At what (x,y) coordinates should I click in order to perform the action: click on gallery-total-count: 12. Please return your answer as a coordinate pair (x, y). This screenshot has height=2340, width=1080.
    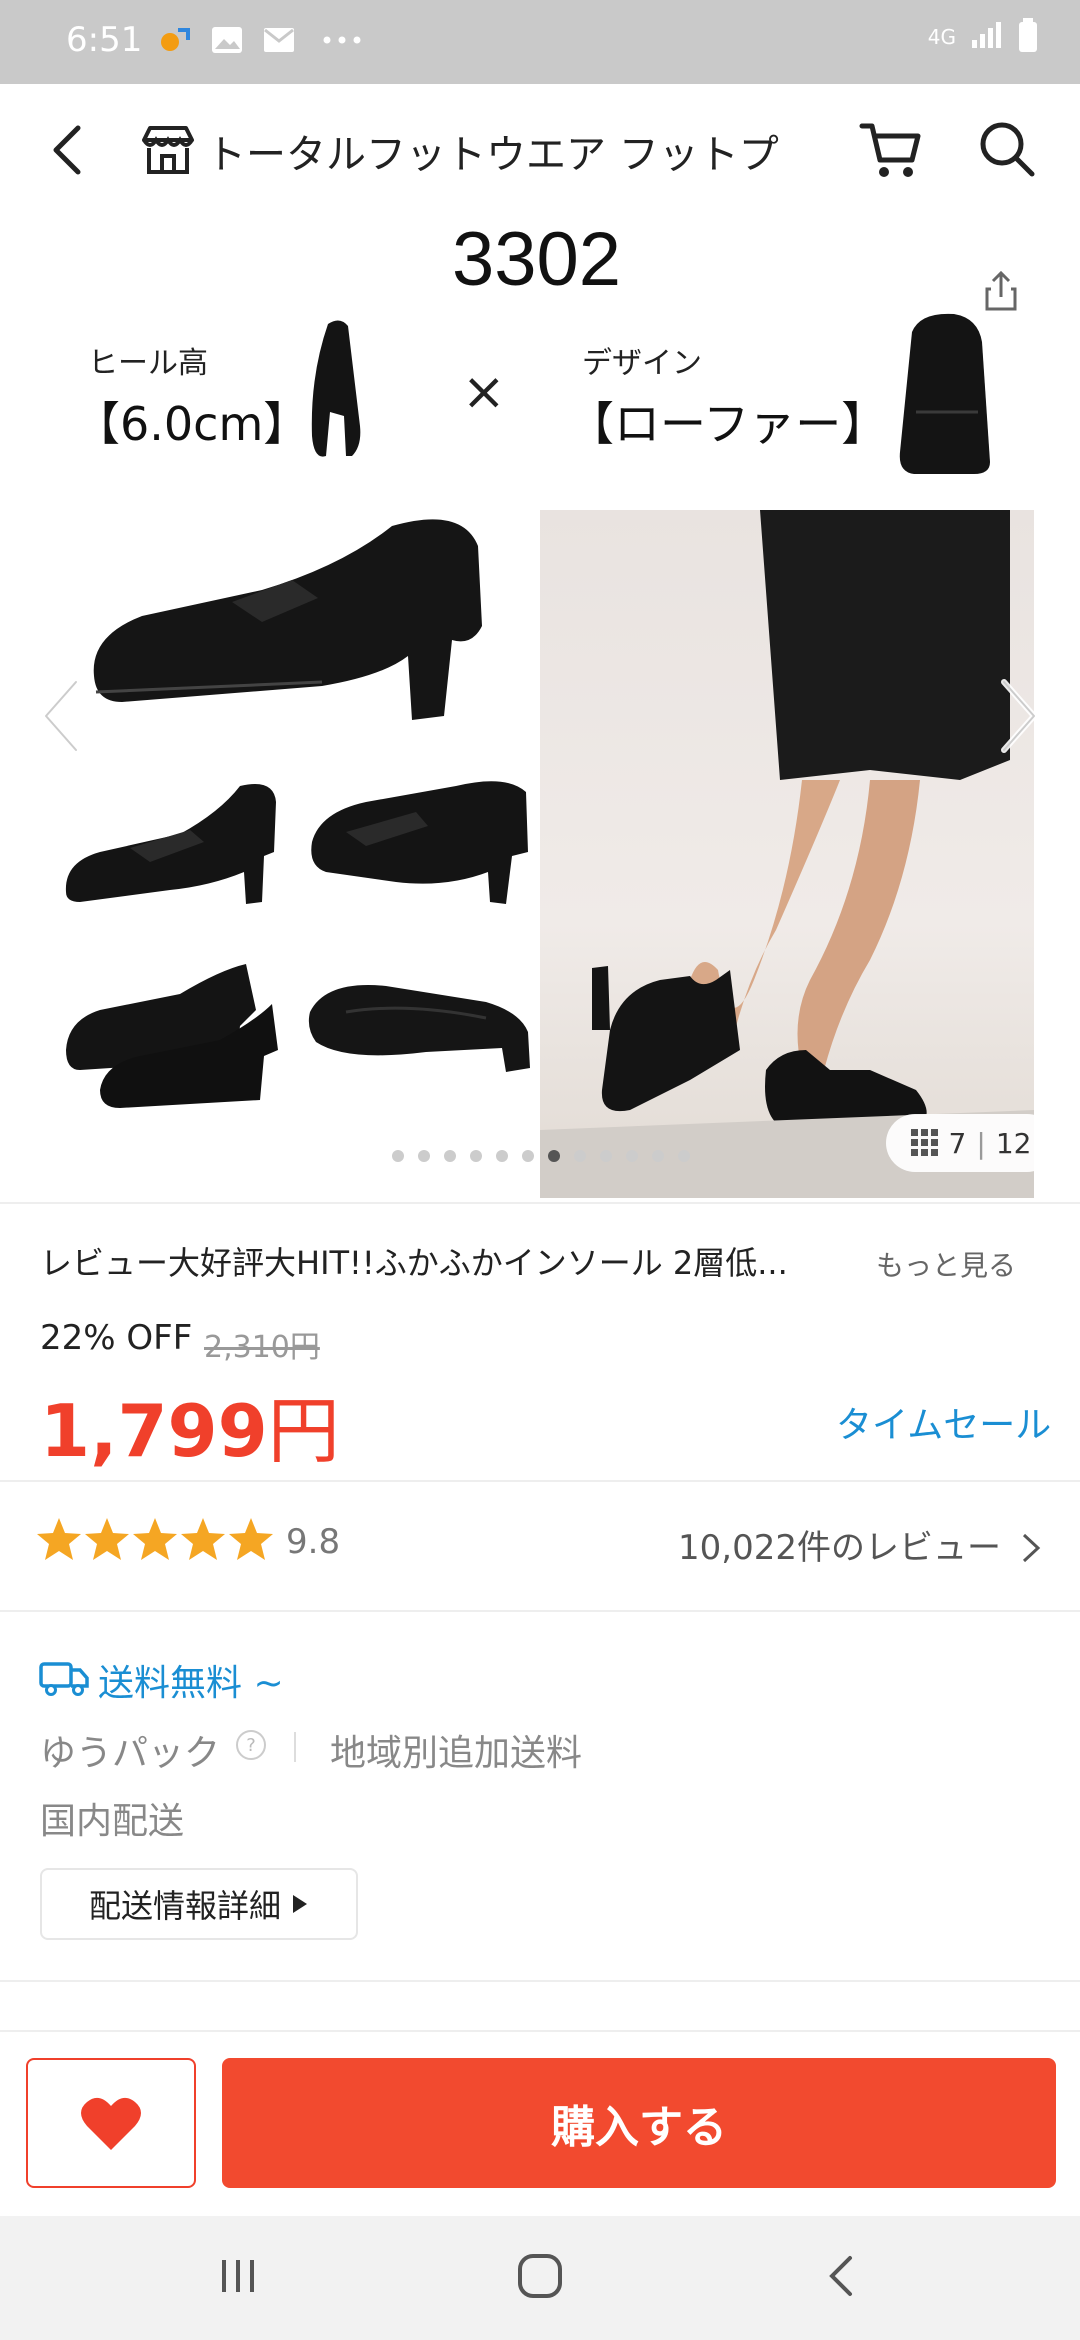
    Looking at the image, I should click on (1013, 1143).